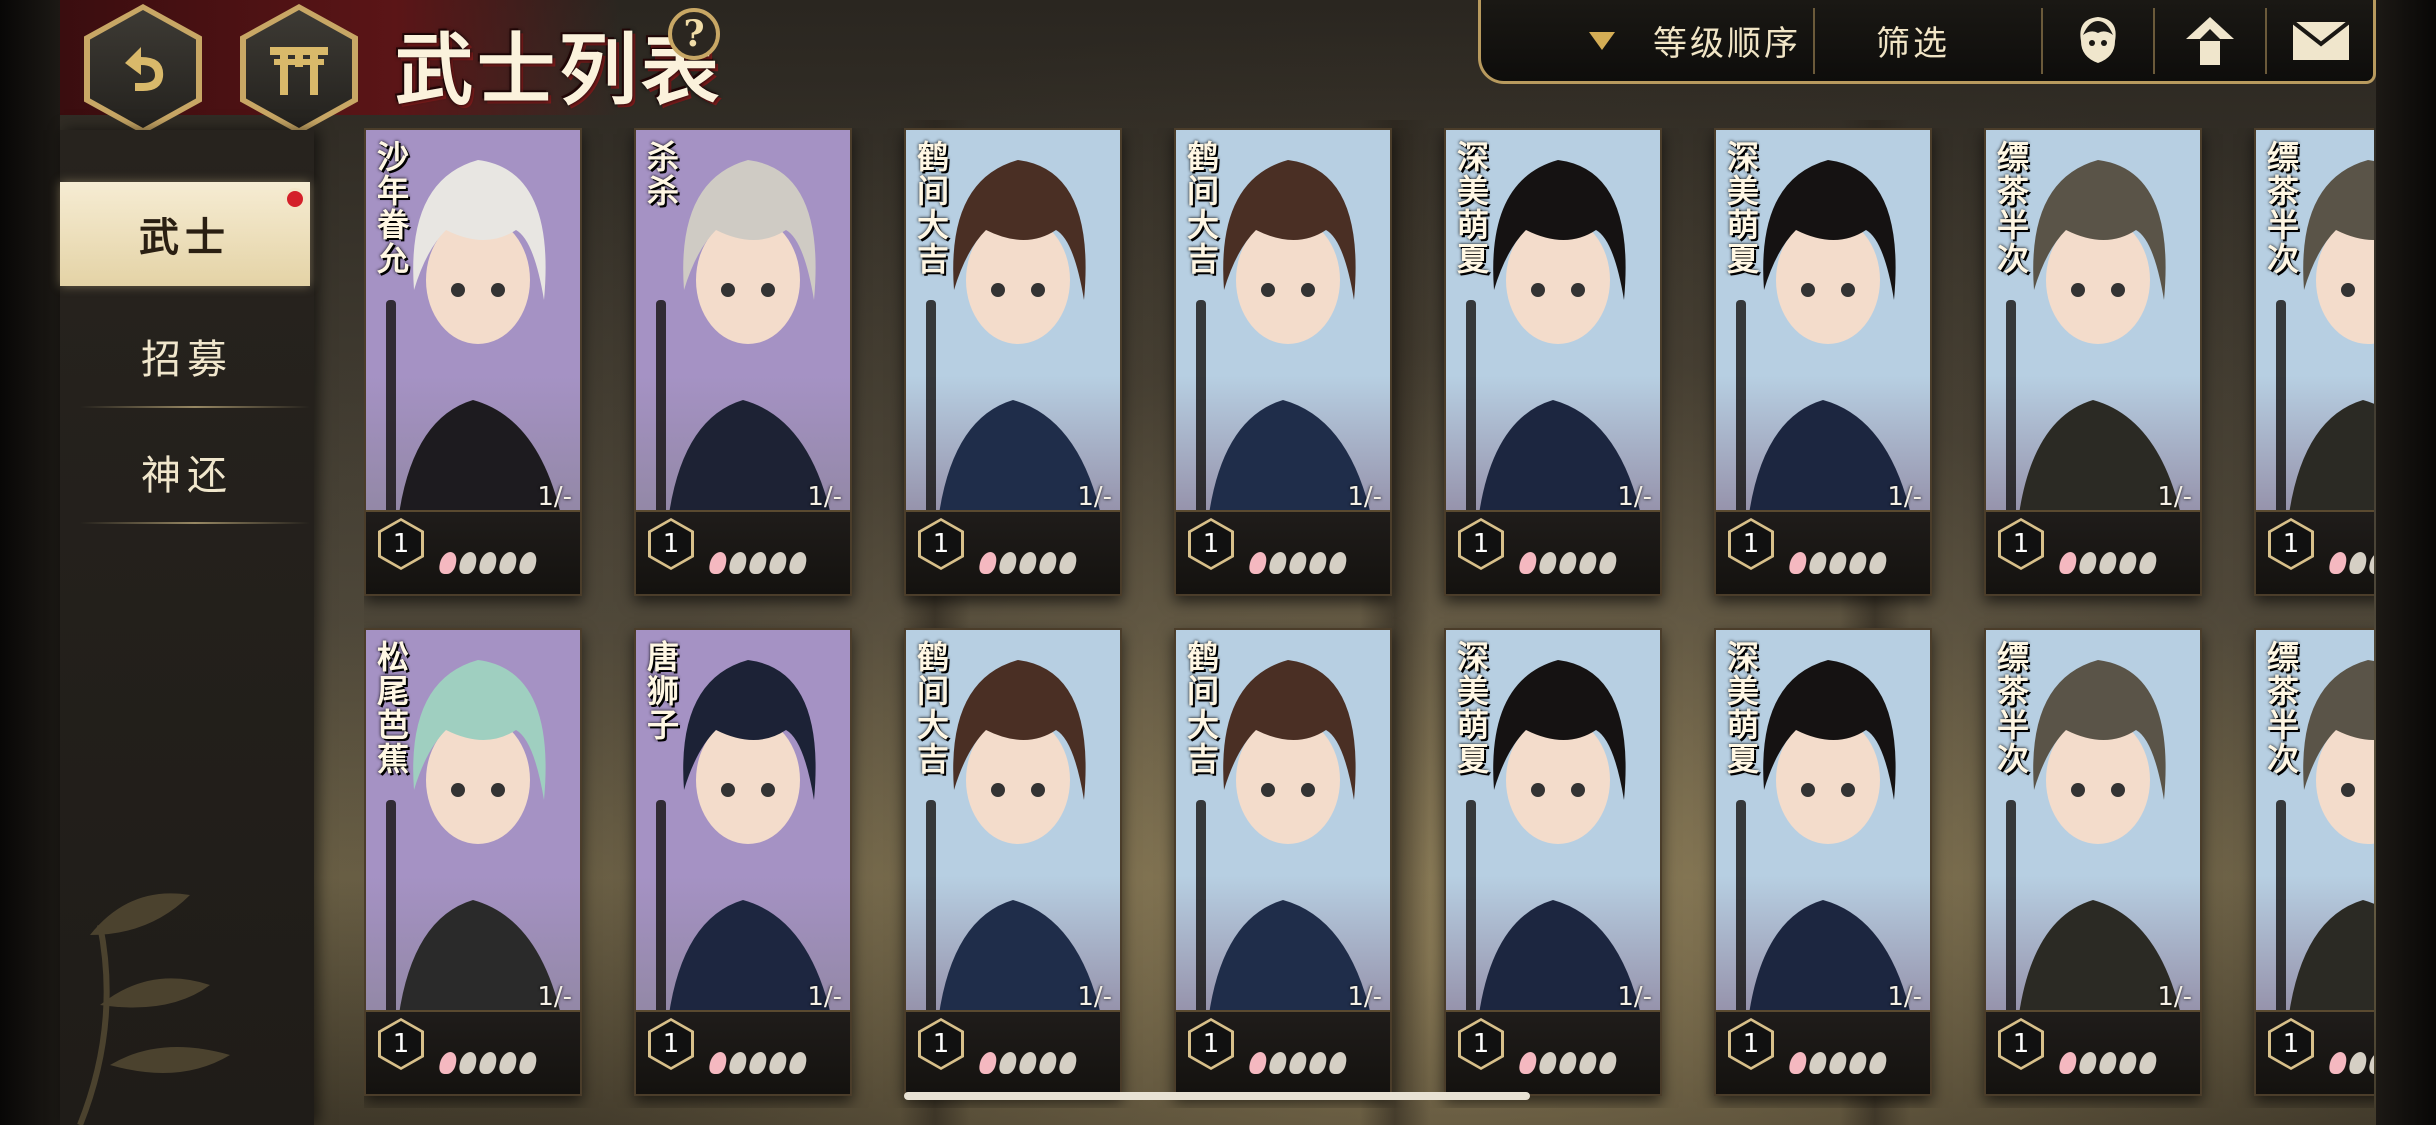 This screenshot has width=2436, height=1125. Describe the element at coordinates (1217, 1096) in the screenshot. I see `scroll-indicator` at that location.